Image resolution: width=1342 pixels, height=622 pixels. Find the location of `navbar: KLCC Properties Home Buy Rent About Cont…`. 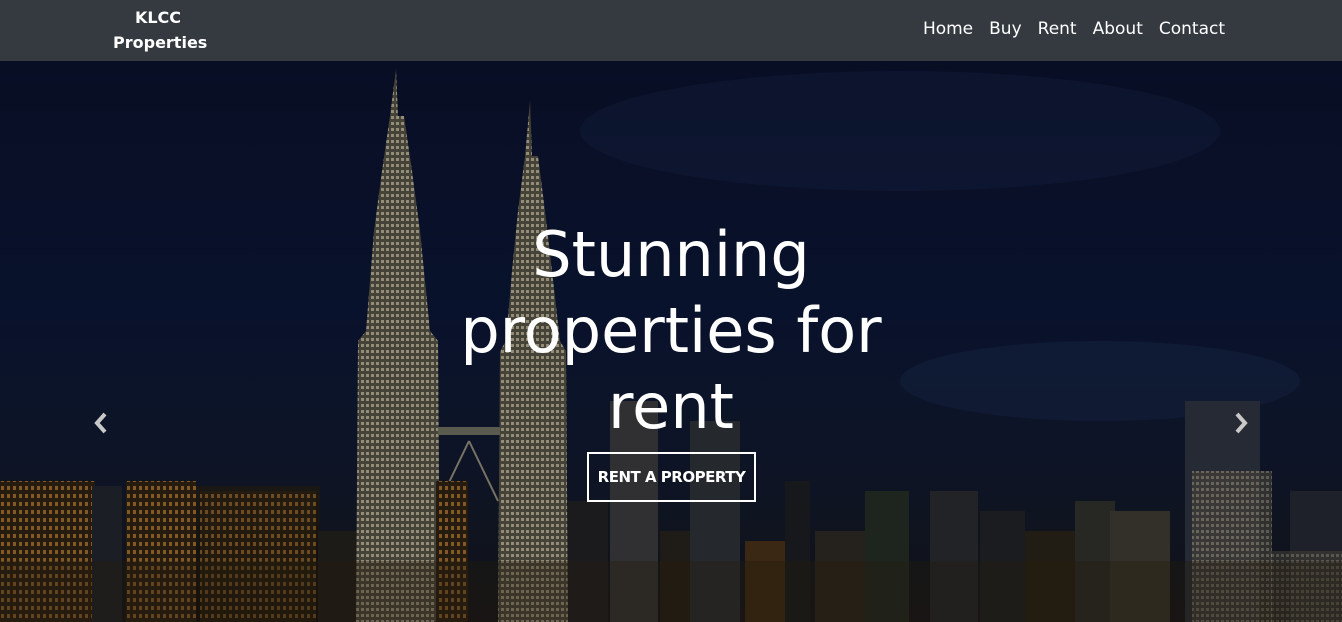

navbar: KLCC Properties Home Buy Rent About Cont… is located at coordinates (671, 30).